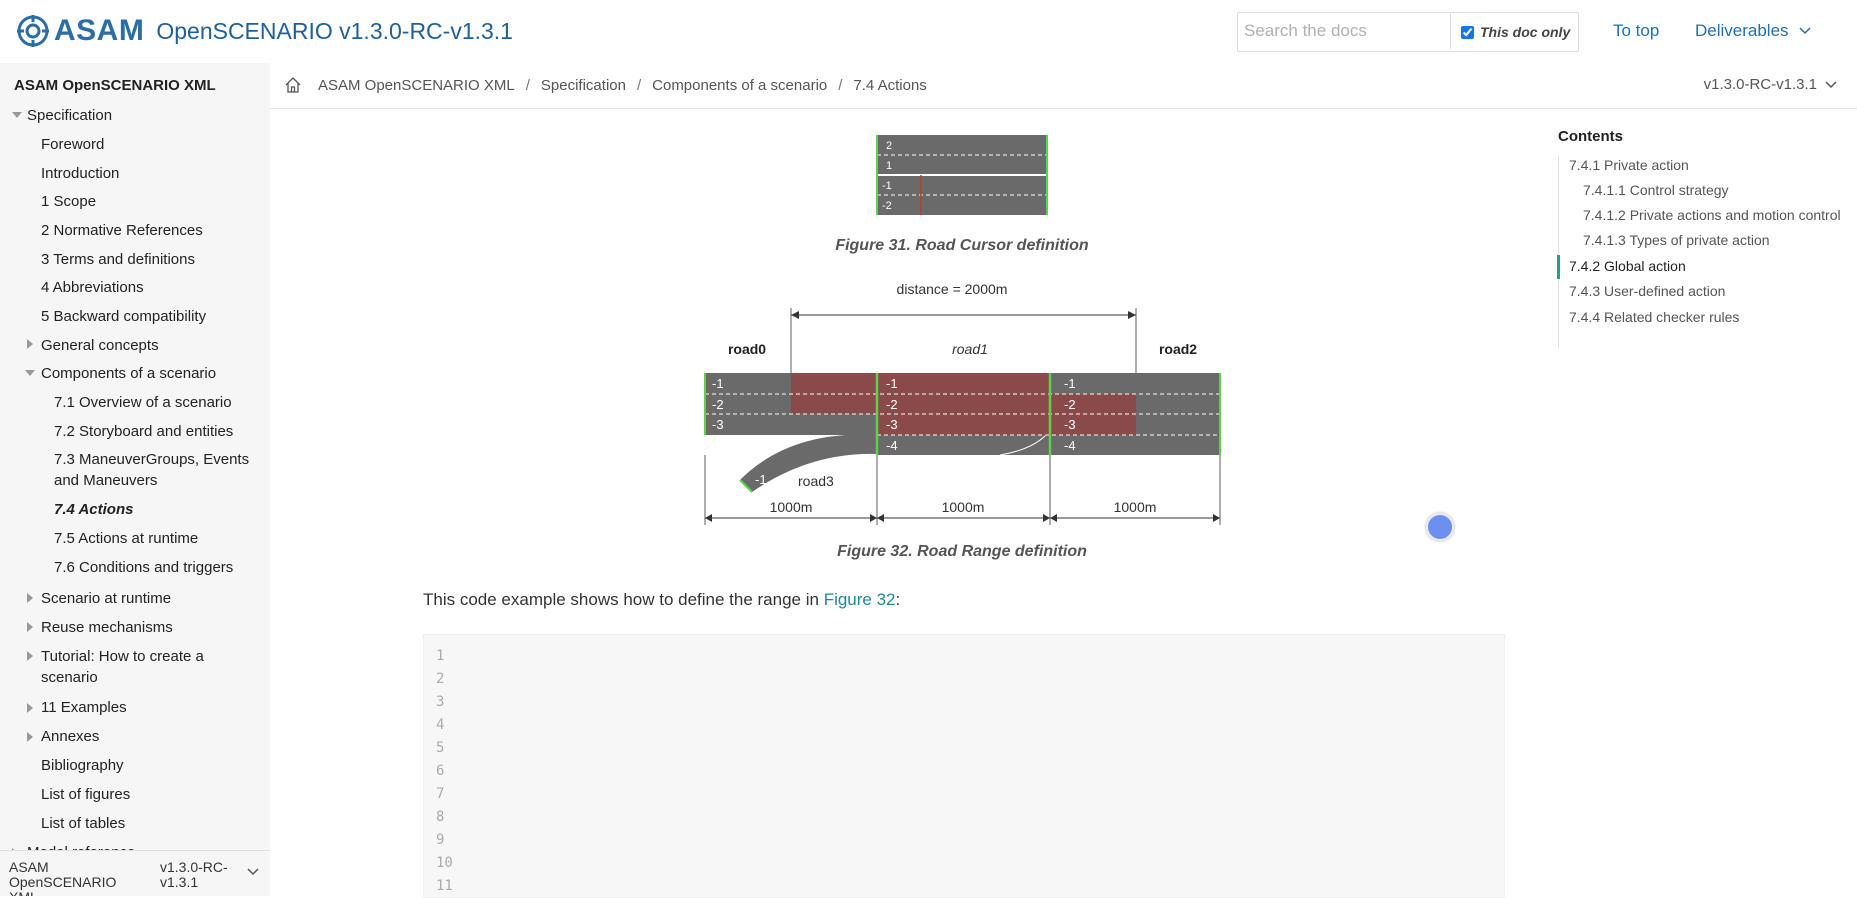 Image resolution: width=1857 pixels, height=898 pixels. What do you see at coordinates (962, 245) in the screenshot?
I see `figure-31-caption: Figure 31. Road Cursor definition` at bounding box center [962, 245].